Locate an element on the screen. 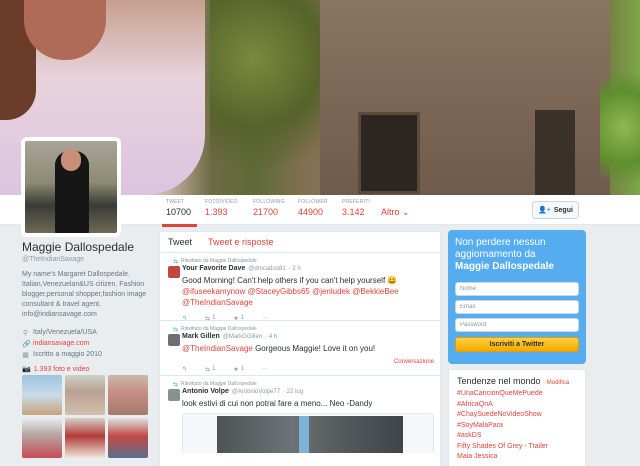 The height and width of the screenshot is (466, 640). trend-item: #UnaCancionQueMePuede is located at coordinates (517, 394).